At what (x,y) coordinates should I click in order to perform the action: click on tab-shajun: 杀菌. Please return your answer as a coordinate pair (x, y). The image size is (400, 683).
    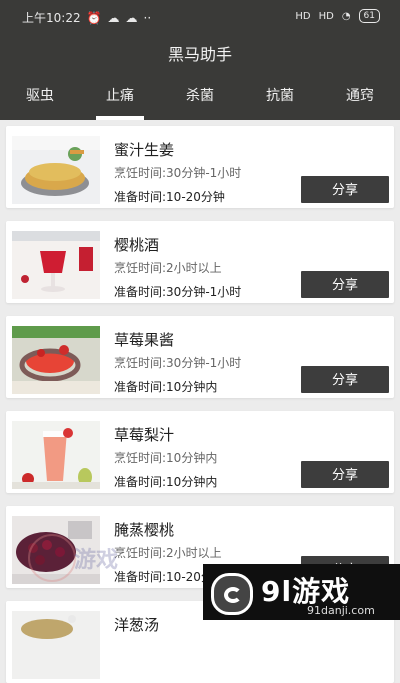
    Looking at the image, I should click on (200, 99).